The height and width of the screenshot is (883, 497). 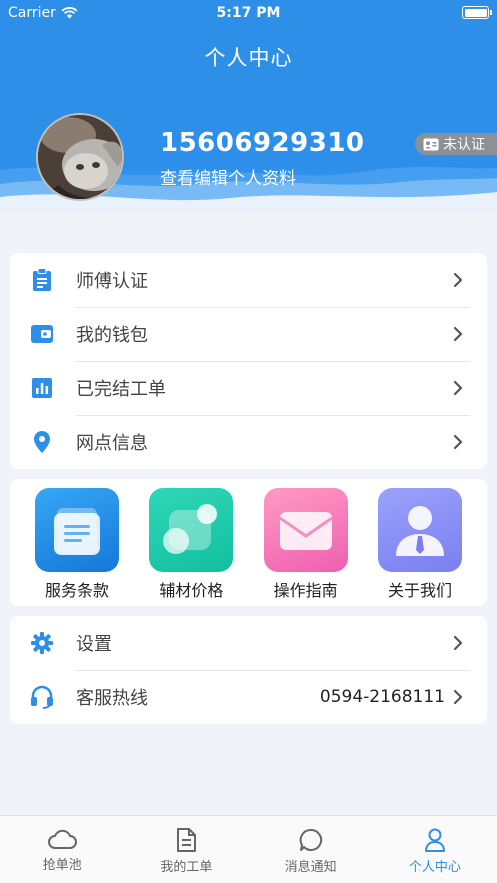 What do you see at coordinates (228, 176) in the screenshot?
I see `edit-profile-link: 查看编辑个人资料` at bounding box center [228, 176].